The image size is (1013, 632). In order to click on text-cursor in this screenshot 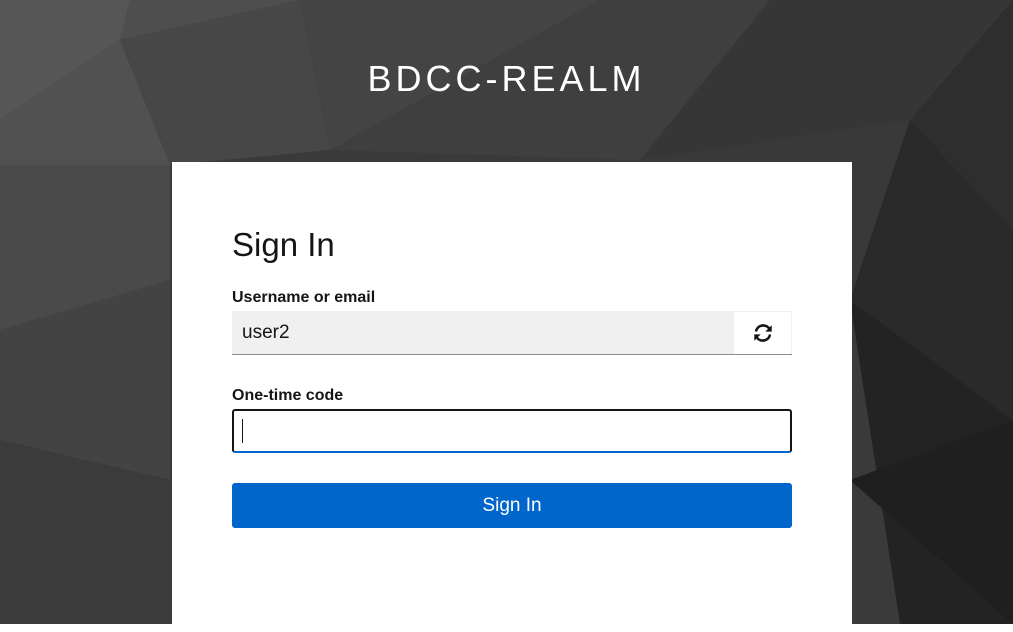, I will do `click(242, 431)`.